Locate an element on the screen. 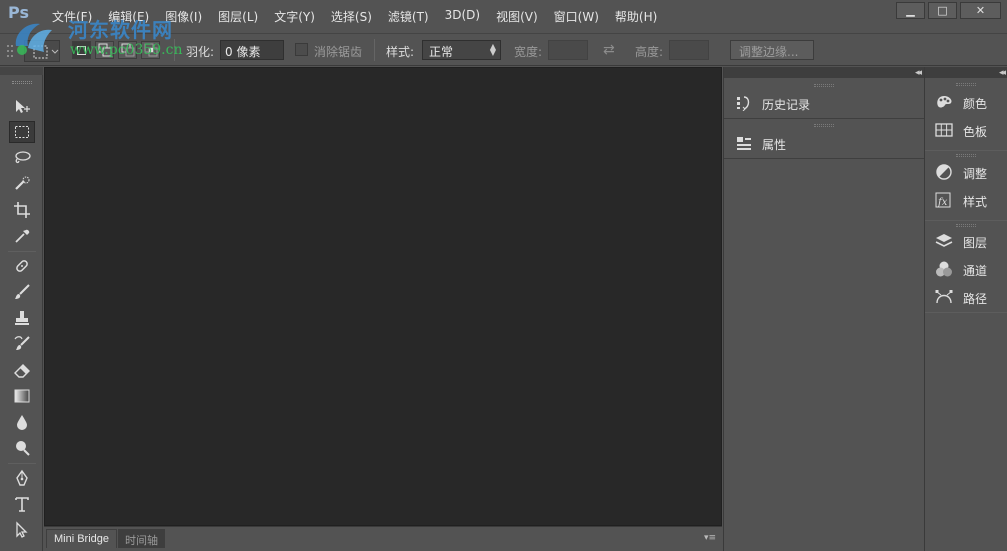  lasso-tool is located at coordinates (22, 158).